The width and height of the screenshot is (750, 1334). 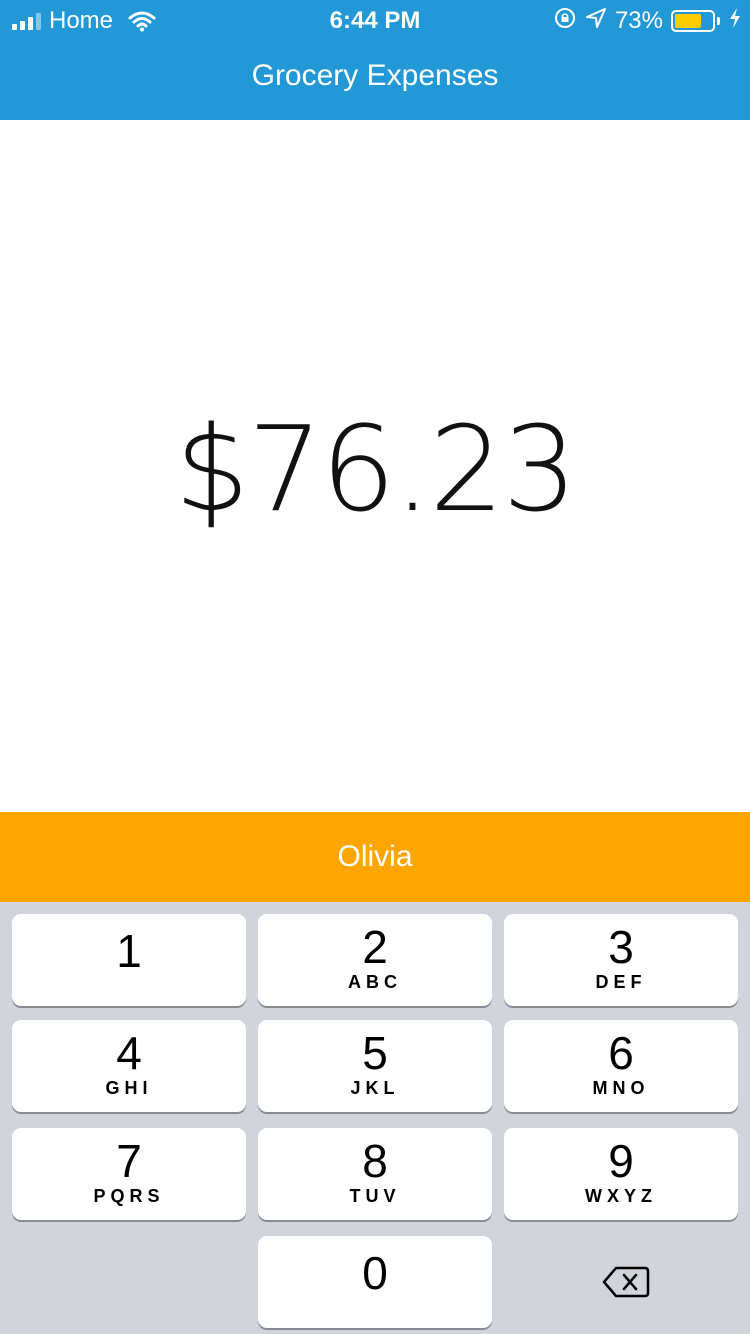 What do you see at coordinates (695, 21) in the screenshot?
I see `battery-icon` at bounding box center [695, 21].